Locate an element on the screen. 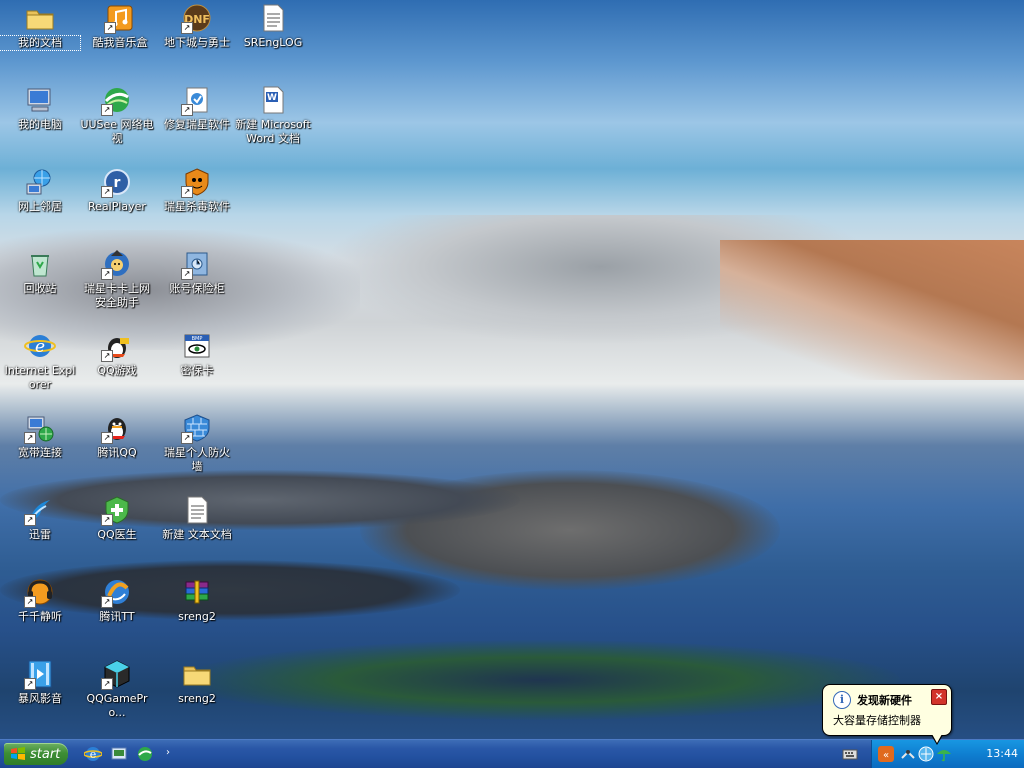  svg-text: r is located at coordinates (117, 183).